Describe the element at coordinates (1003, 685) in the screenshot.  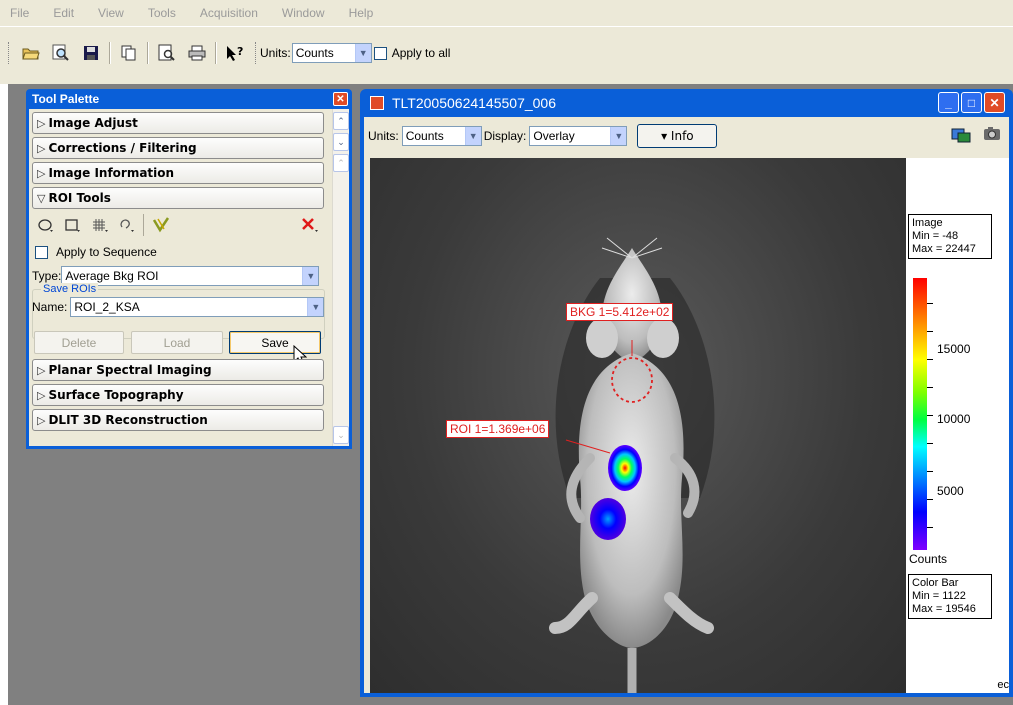
I see `corner-text: ec` at that location.